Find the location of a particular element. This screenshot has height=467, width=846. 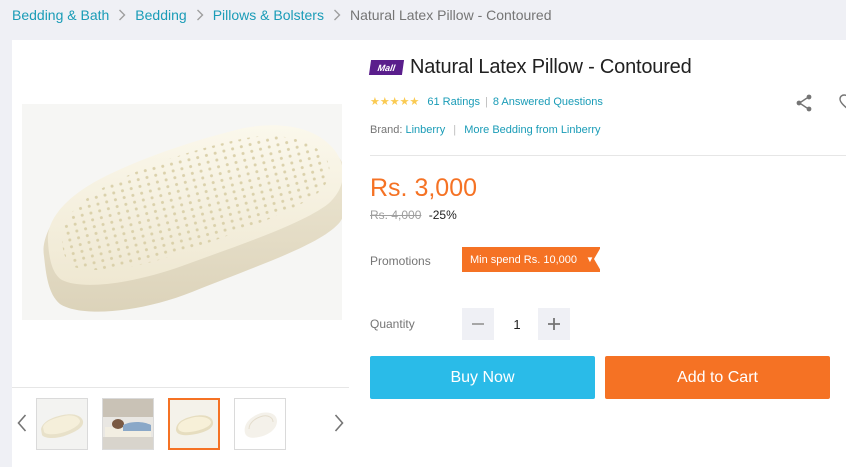

gallery-divider is located at coordinates (180, 387).